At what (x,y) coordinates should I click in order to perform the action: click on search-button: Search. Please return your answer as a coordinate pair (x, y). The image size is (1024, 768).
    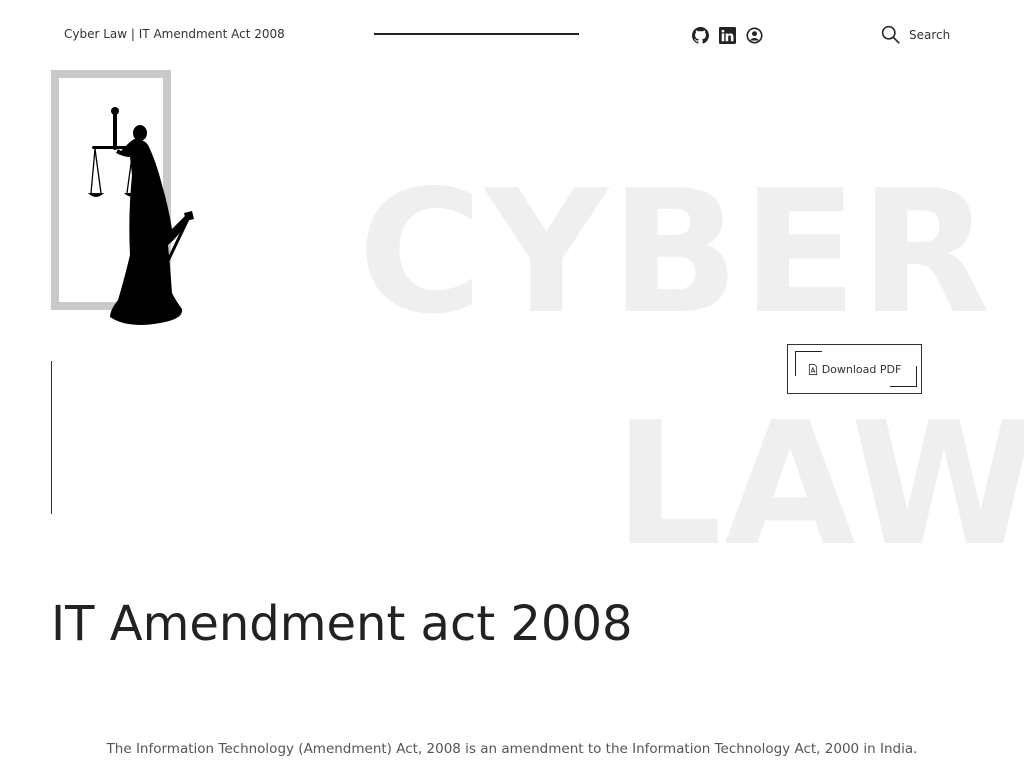
    Looking at the image, I should click on (915, 34).